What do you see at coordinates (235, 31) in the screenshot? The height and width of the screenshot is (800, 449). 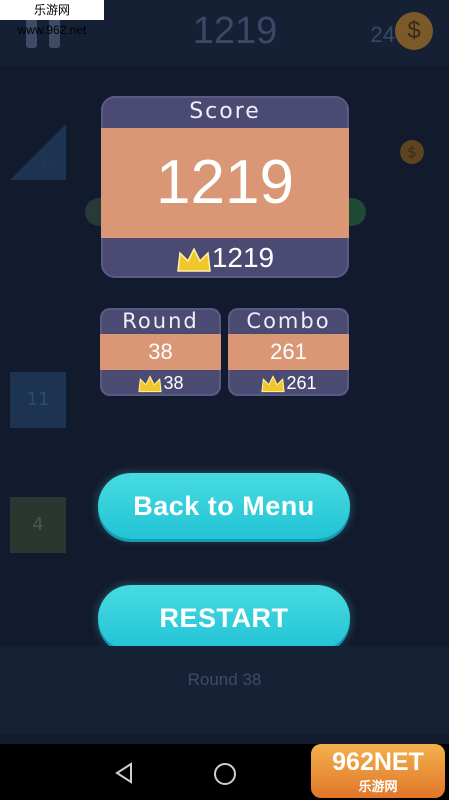 I see `hud-score: 1219` at bounding box center [235, 31].